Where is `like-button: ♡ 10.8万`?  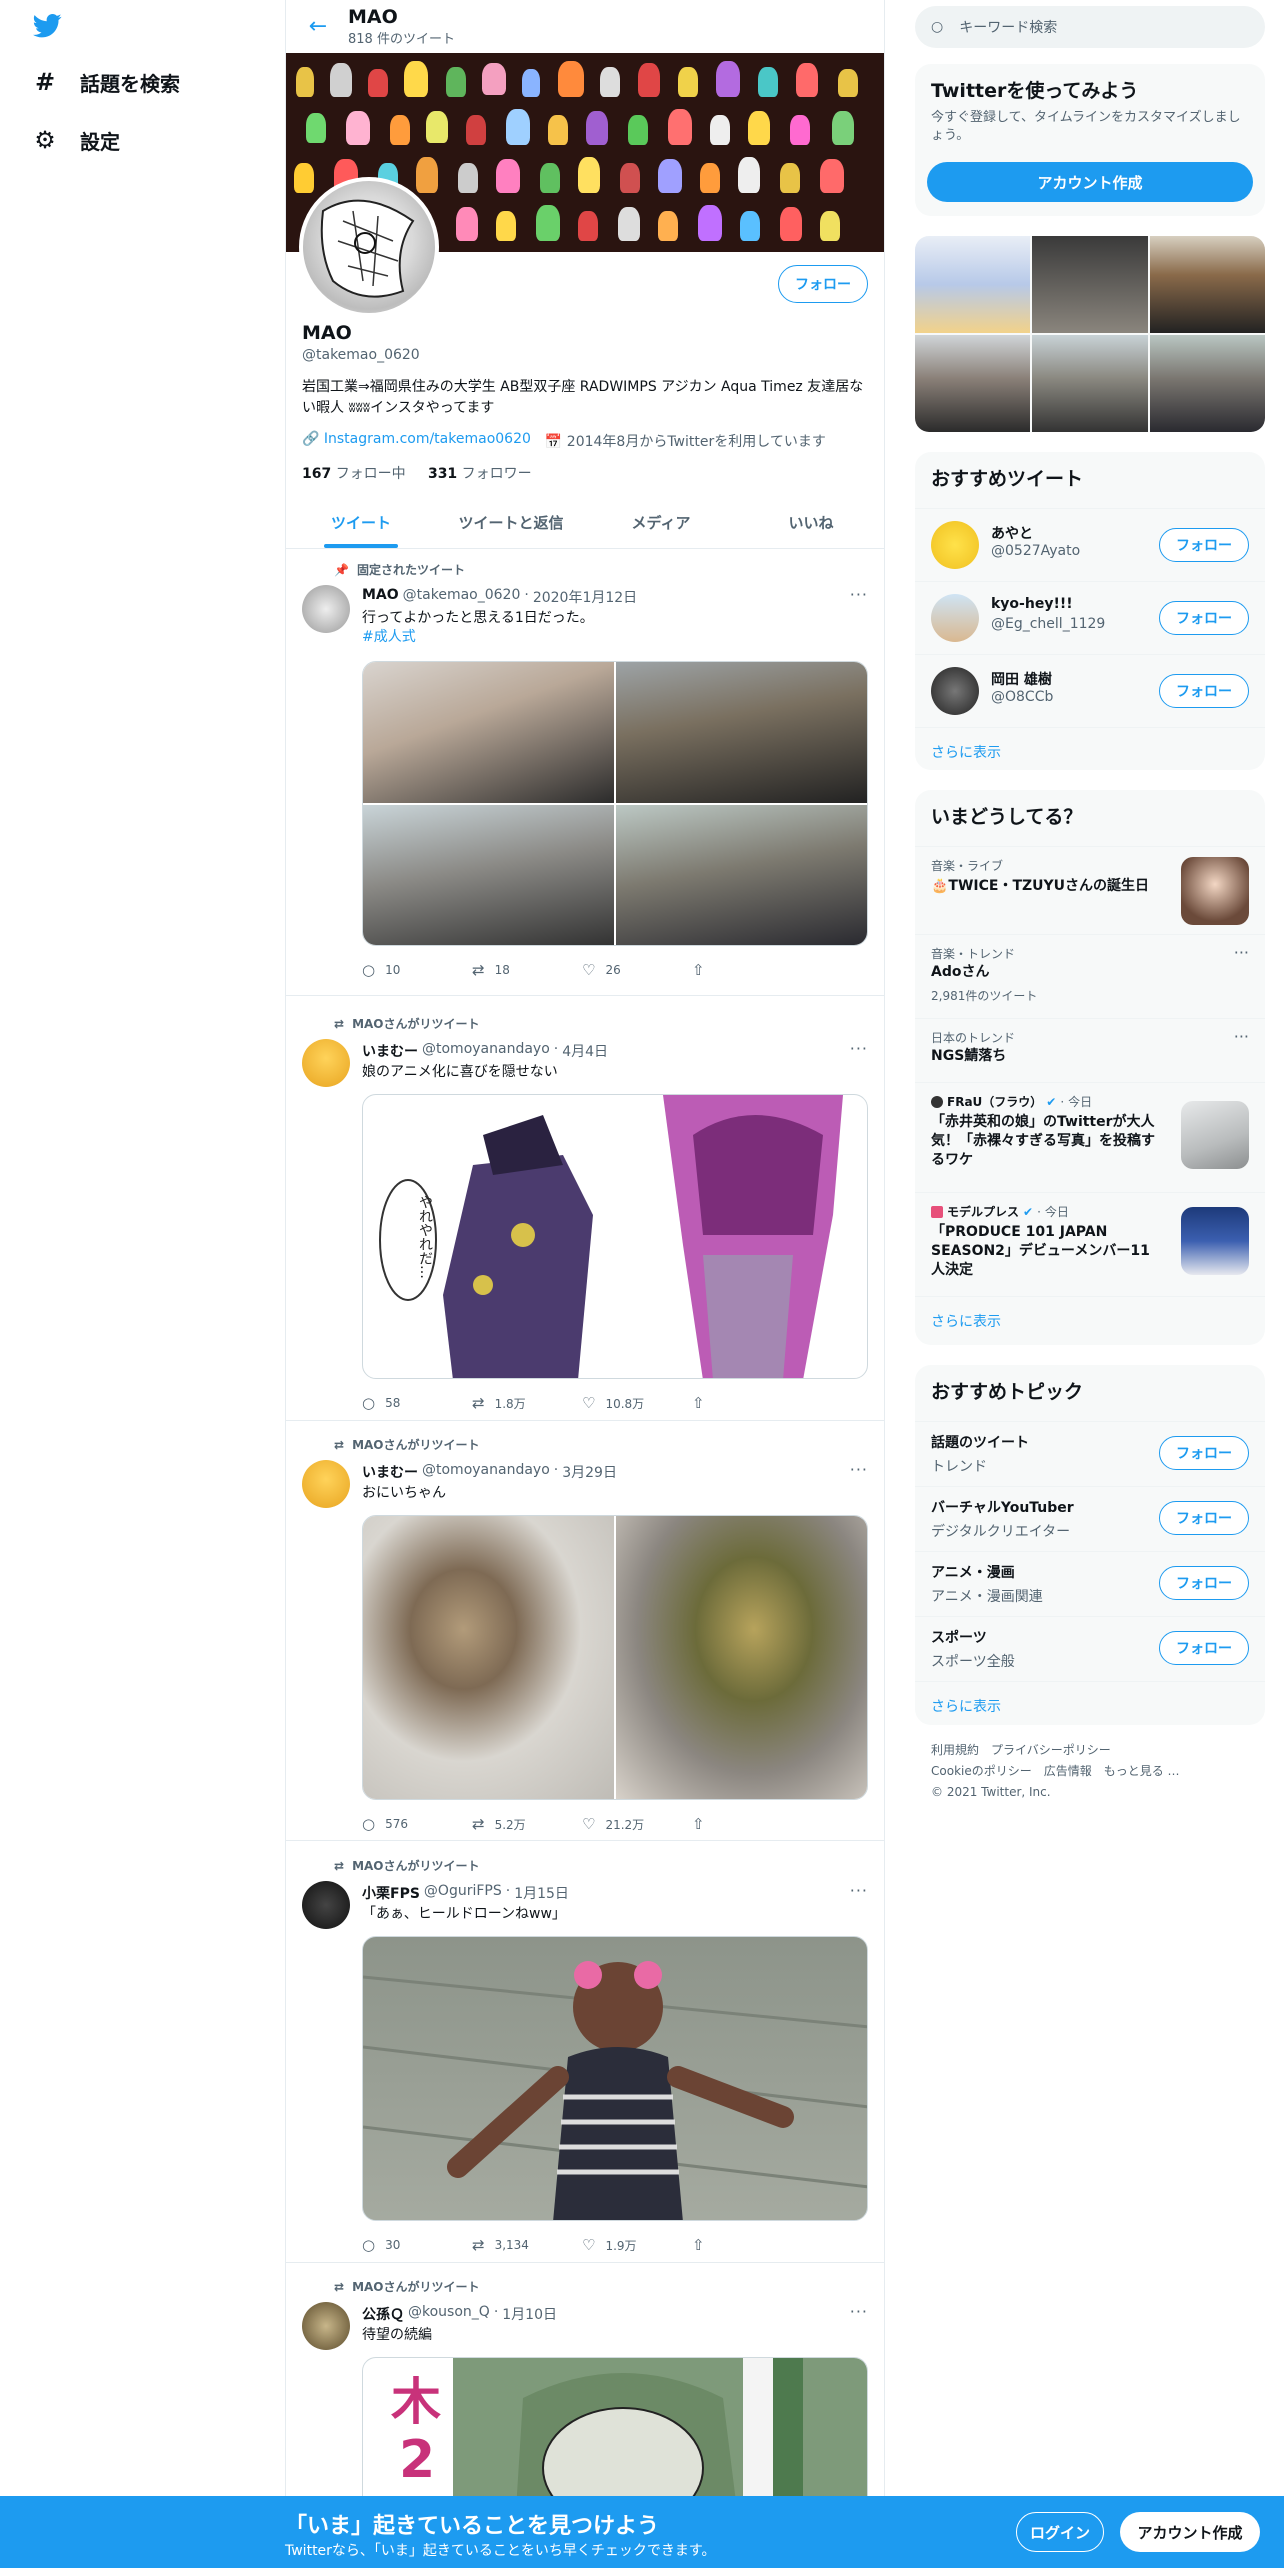
like-button: ♡ 10.8万 is located at coordinates (637, 1403).